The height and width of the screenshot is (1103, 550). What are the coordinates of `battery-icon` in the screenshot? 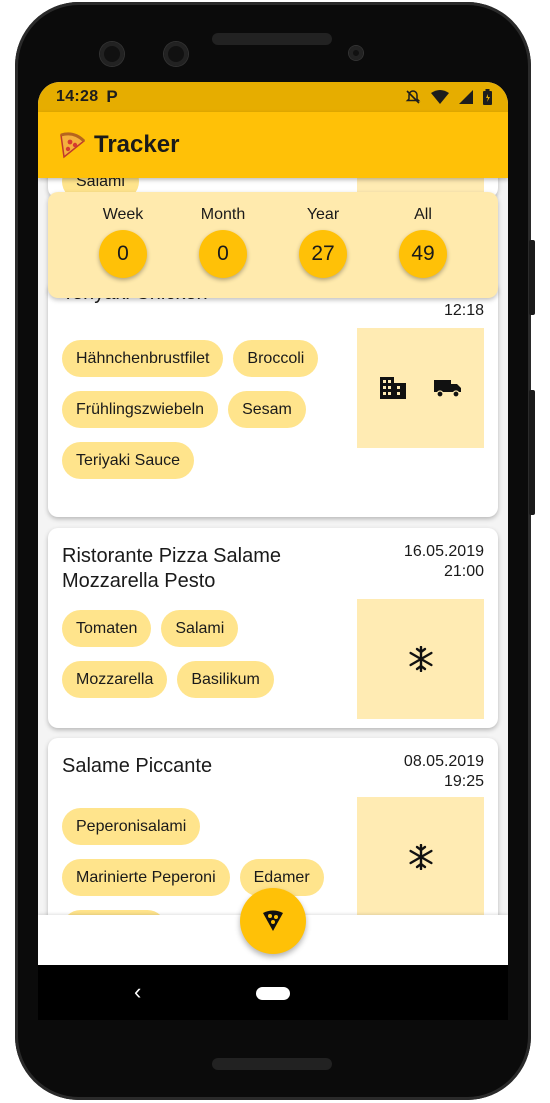 It's located at (487, 97).